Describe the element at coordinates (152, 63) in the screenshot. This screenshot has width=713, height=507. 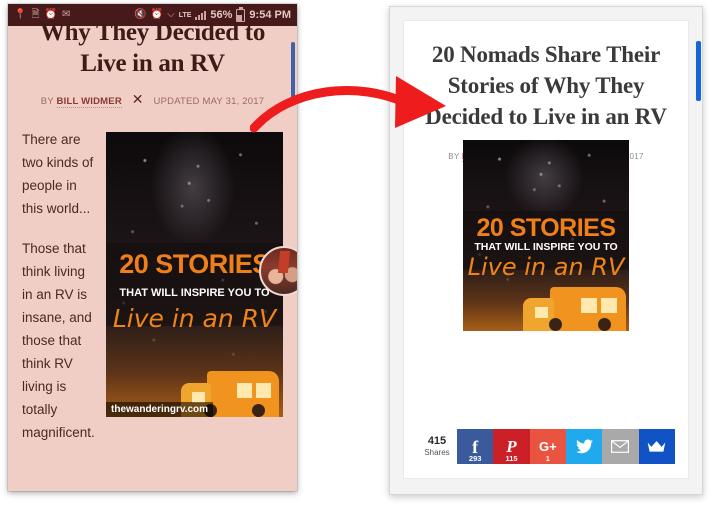
I see `mobile-headline-line-2: Live in an RV` at that location.